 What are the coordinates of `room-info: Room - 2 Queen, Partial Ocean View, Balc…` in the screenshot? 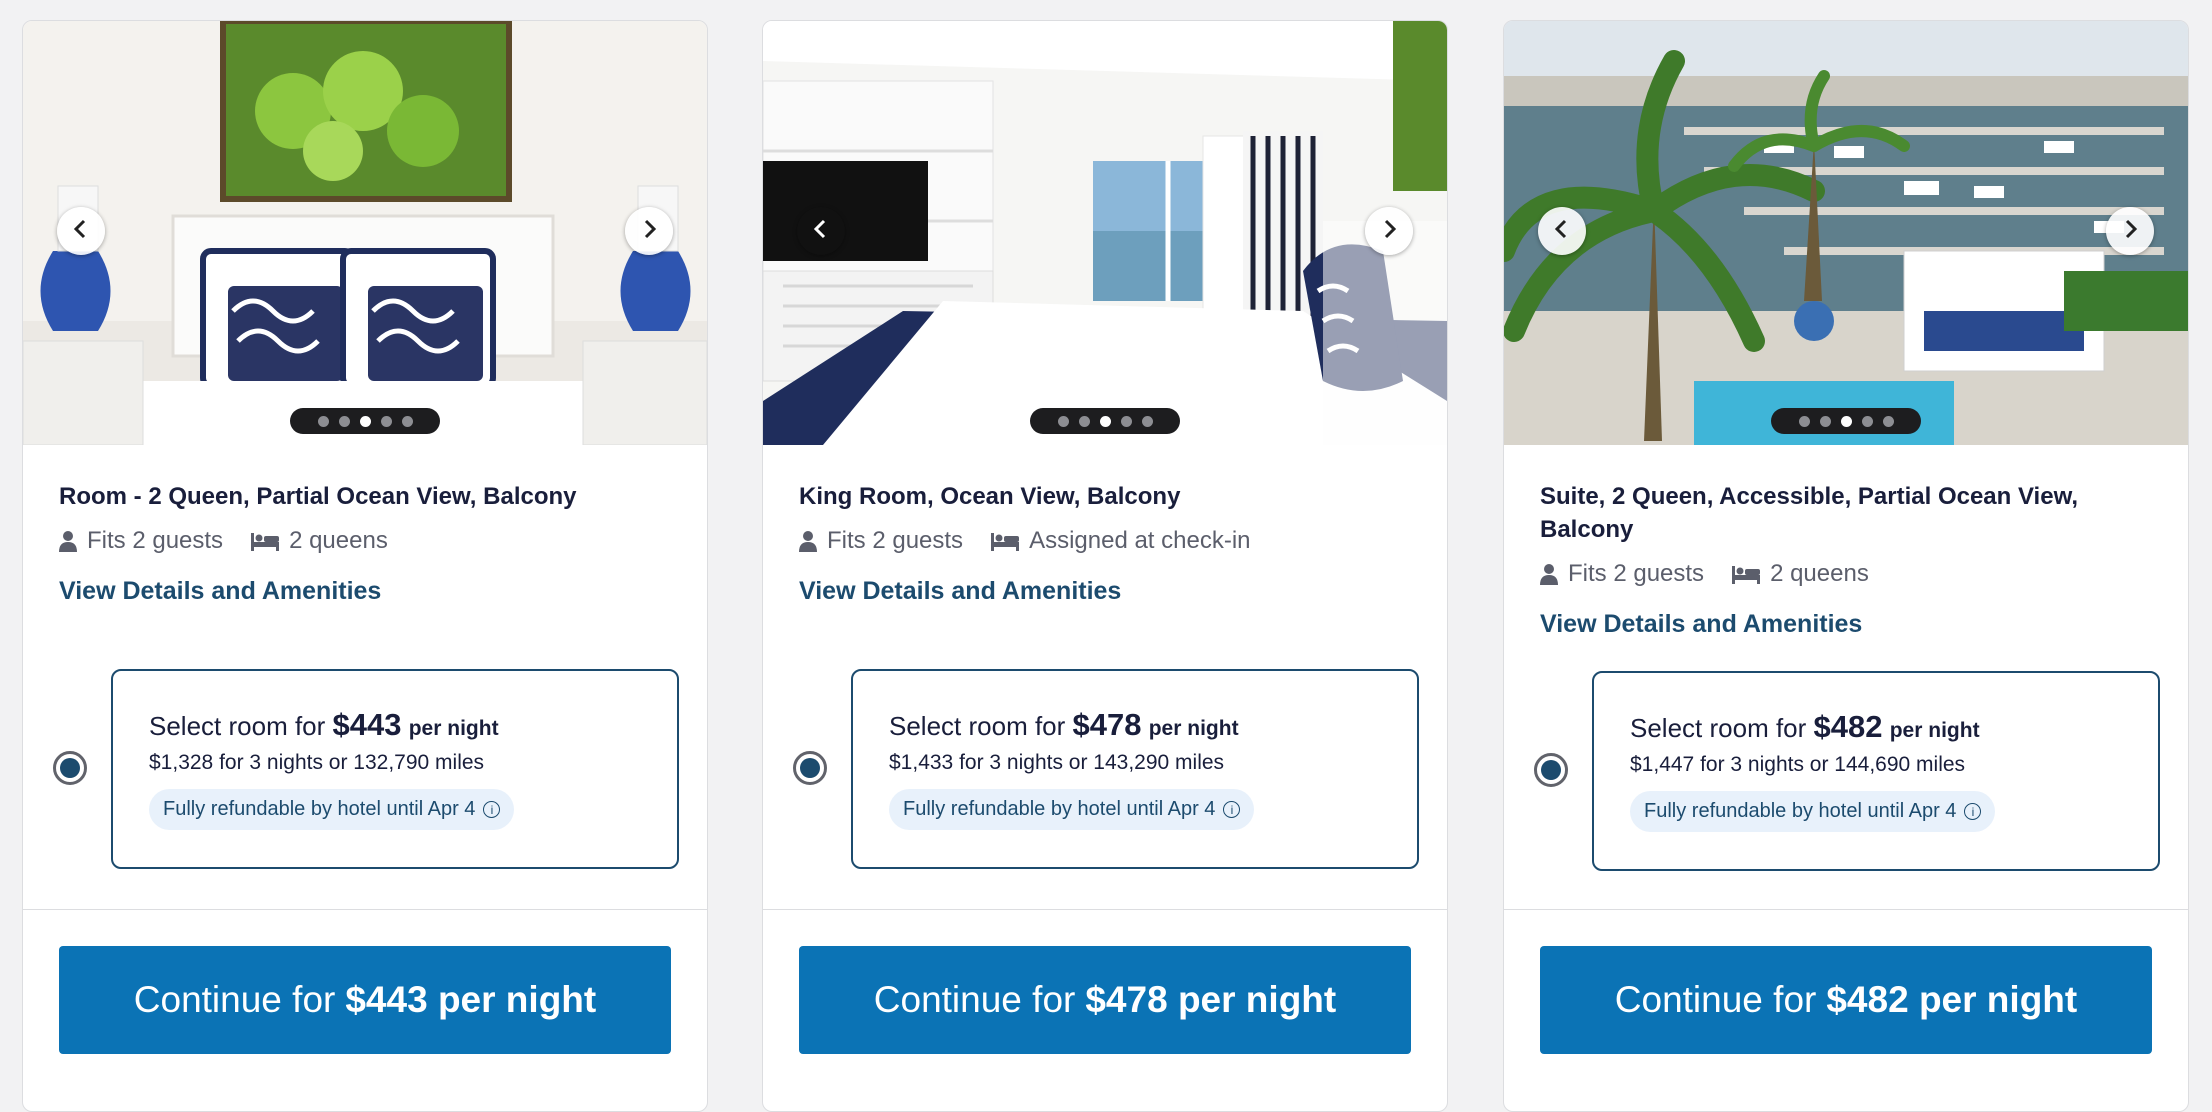 It's located at (365, 543).